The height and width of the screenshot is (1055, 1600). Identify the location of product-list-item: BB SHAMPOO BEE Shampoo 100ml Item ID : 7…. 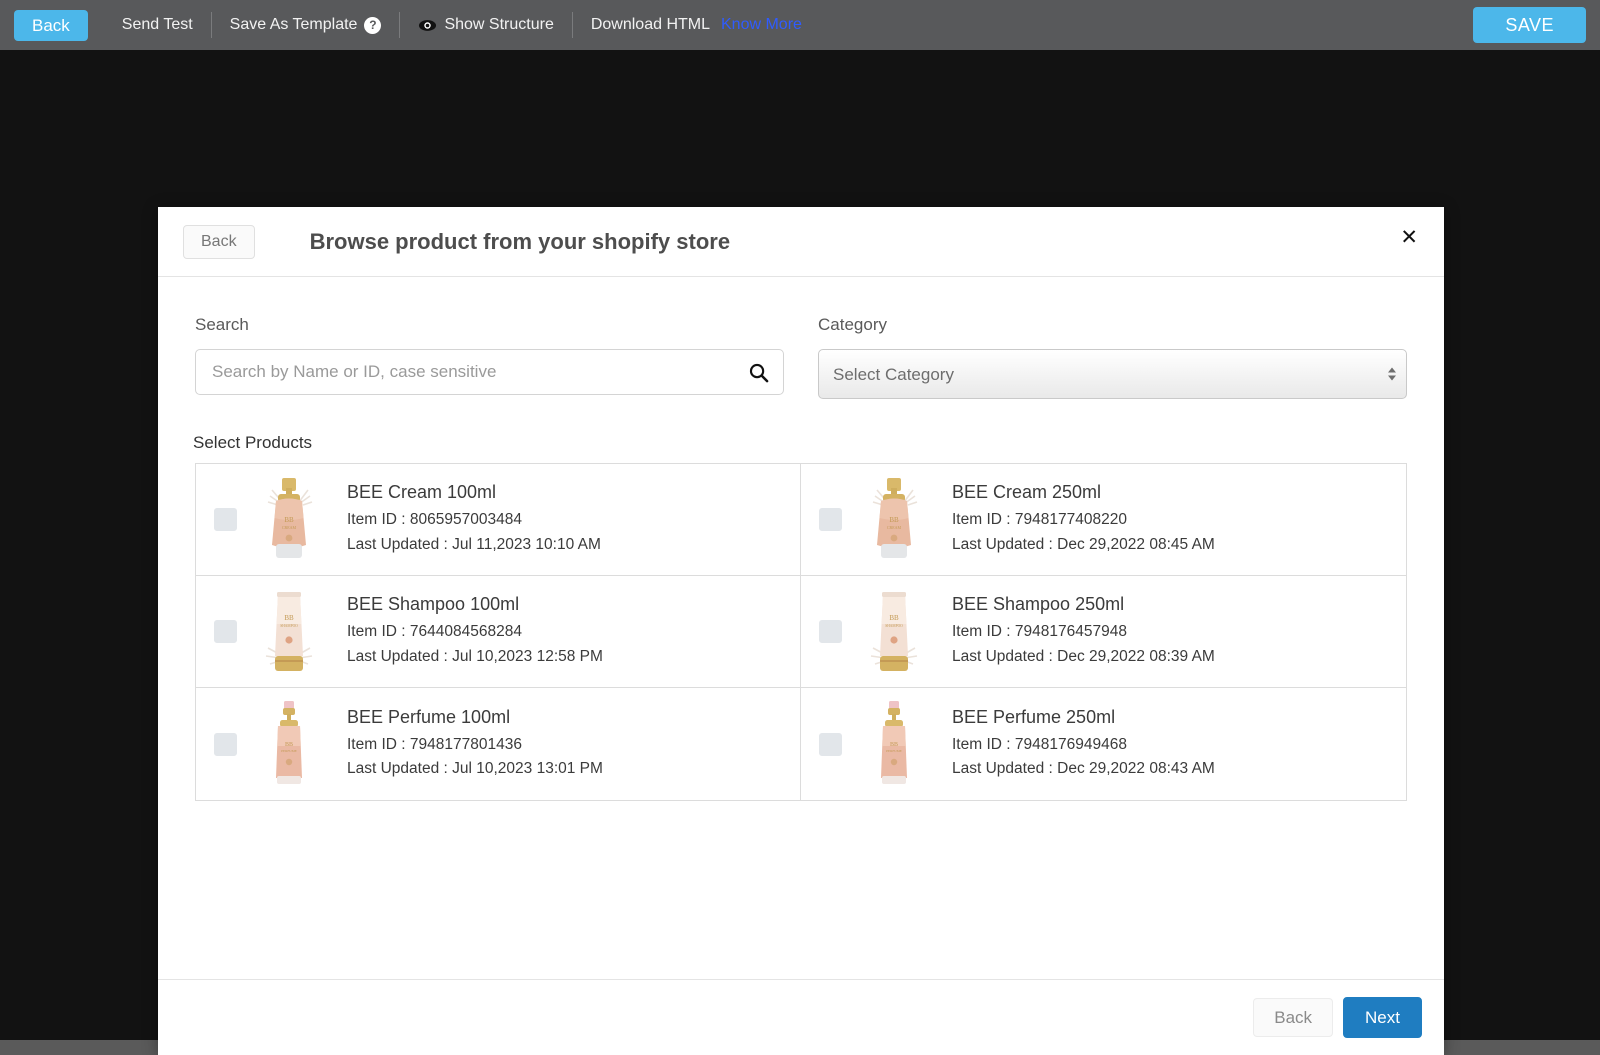
(498, 632).